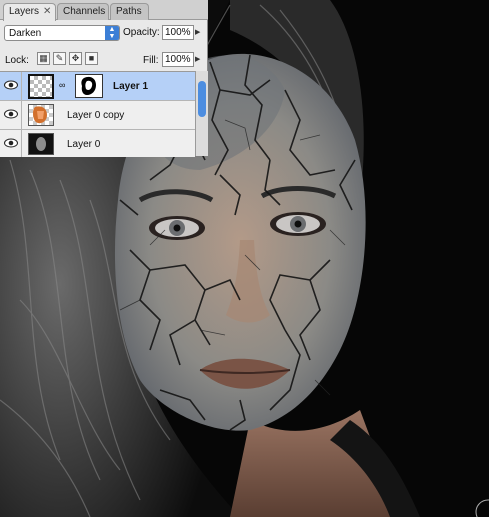 Image resolution: width=489 pixels, height=517 pixels. I want to click on layer-row-layer-0: Layer 0, so click(97, 143).